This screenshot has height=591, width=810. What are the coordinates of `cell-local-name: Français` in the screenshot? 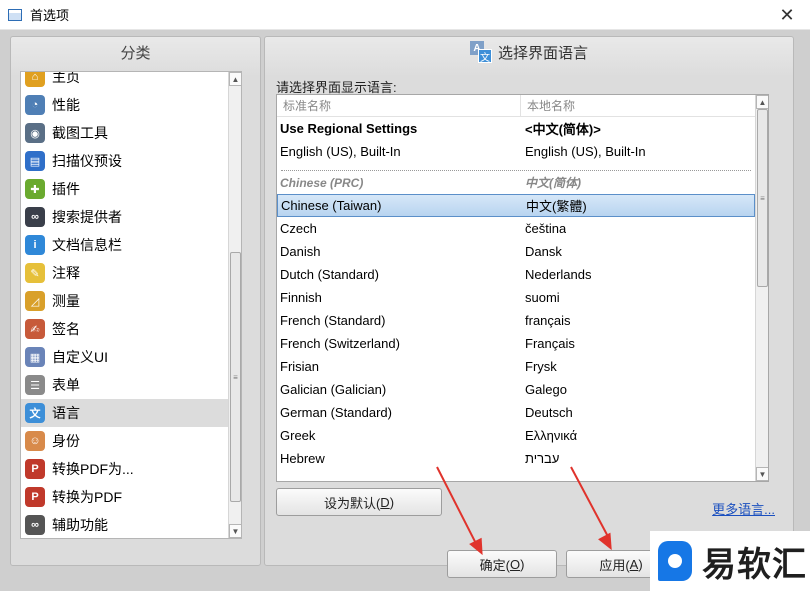 It's located at (550, 343).